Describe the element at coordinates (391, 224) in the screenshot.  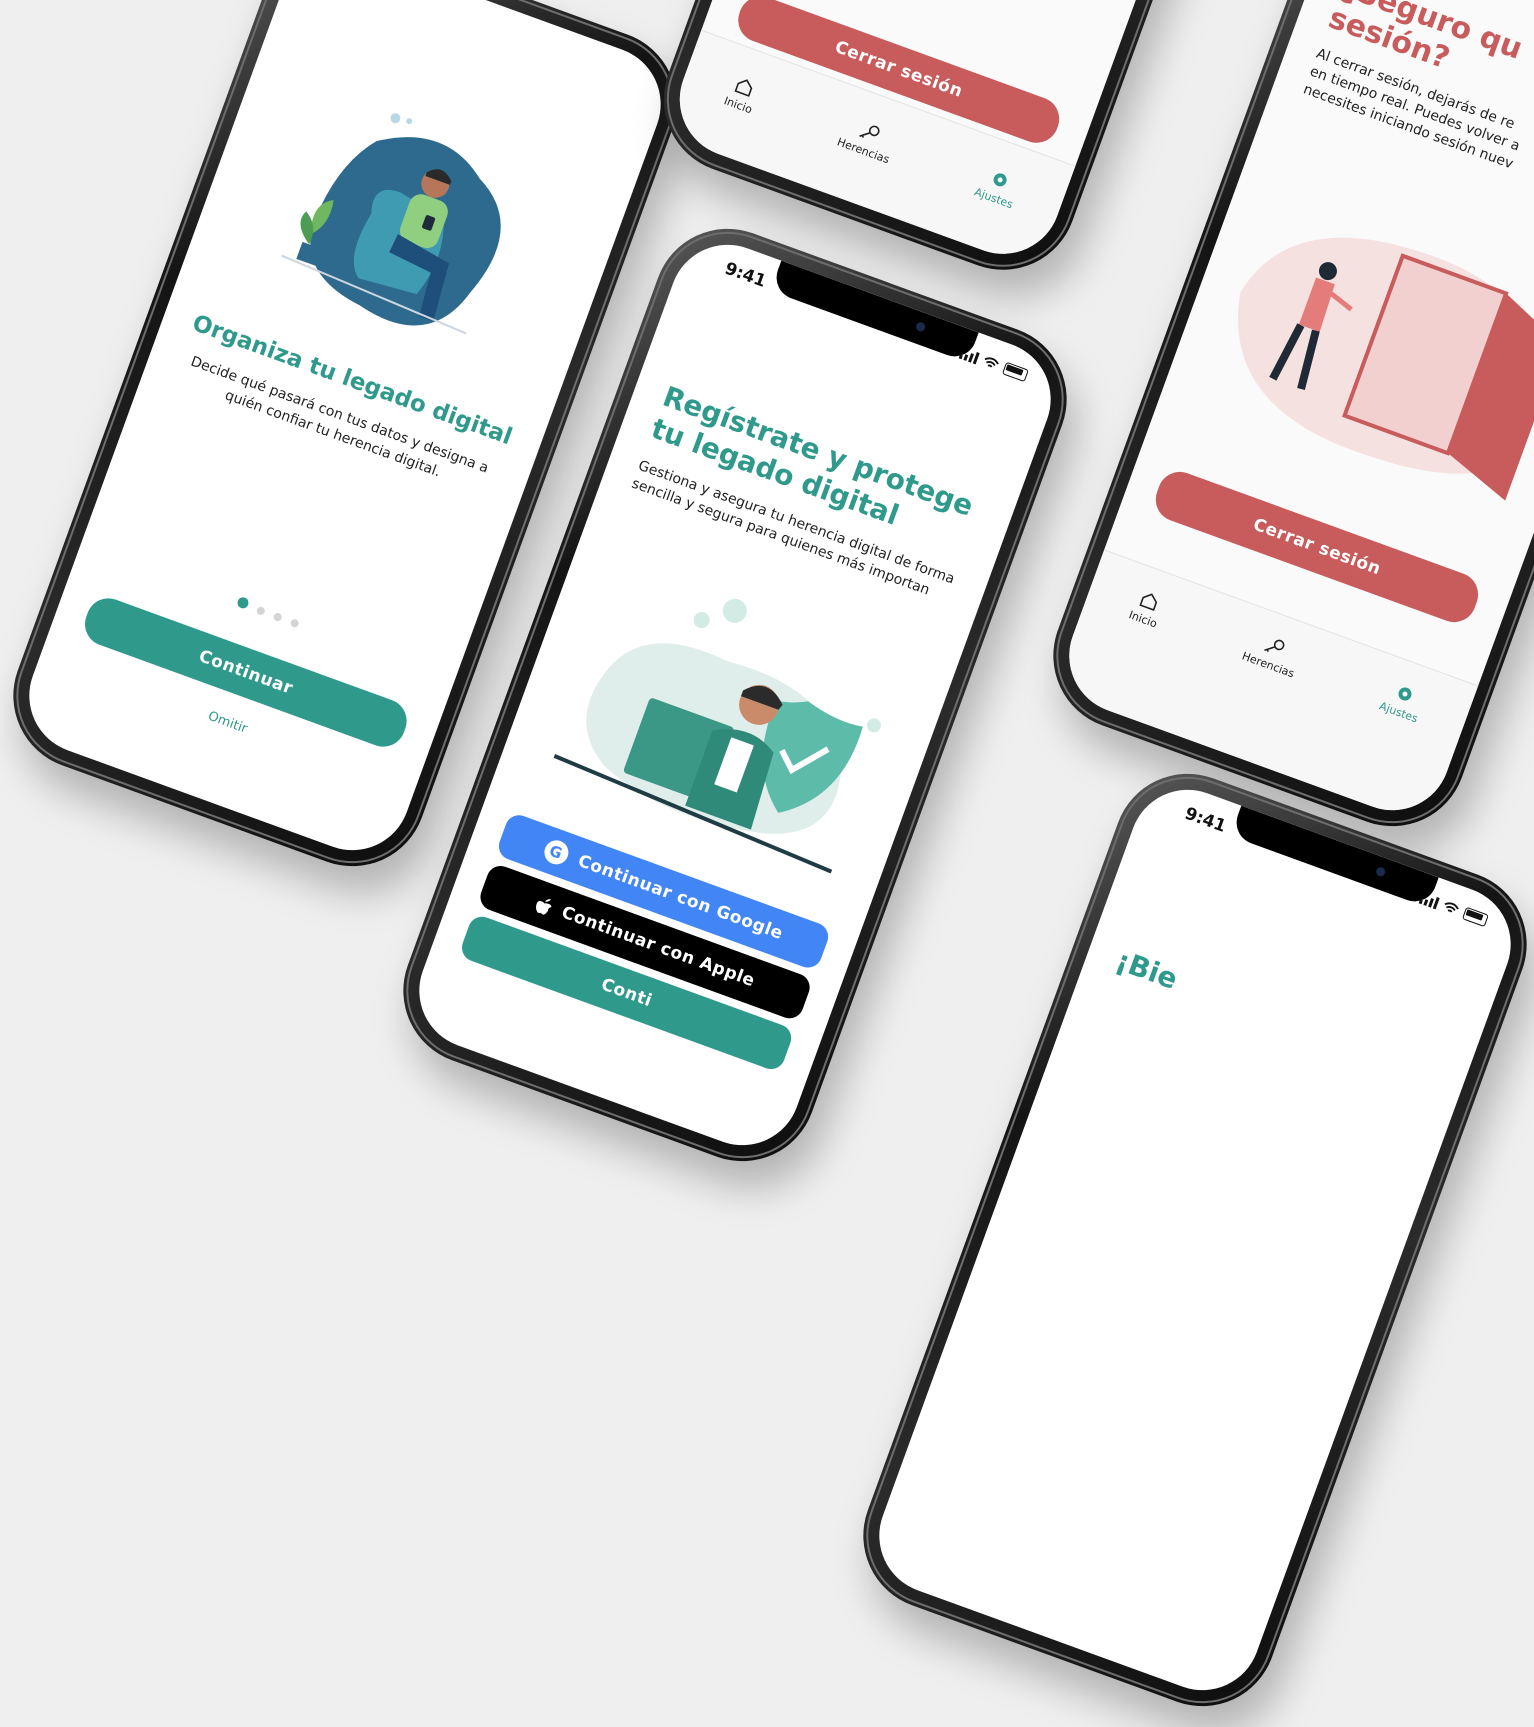
I see `person-reading-illustration` at that location.